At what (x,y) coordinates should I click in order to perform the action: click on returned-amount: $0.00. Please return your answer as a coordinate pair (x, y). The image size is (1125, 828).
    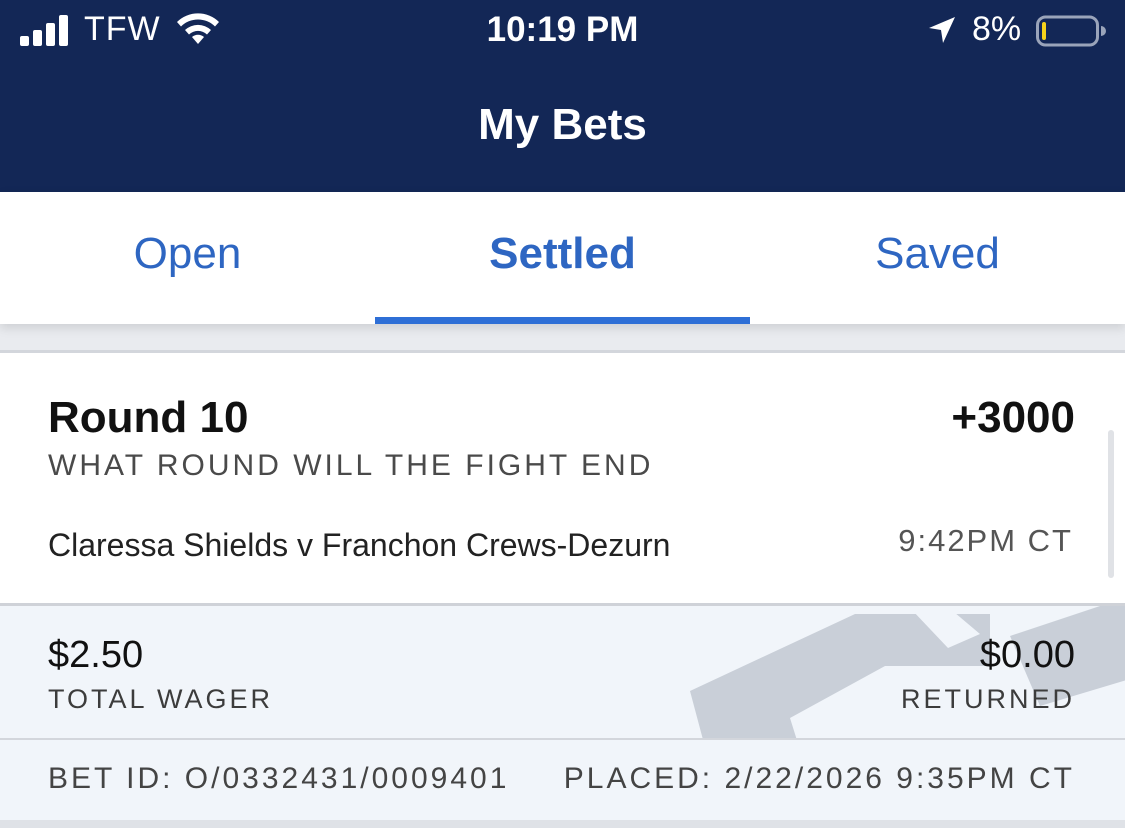
    Looking at the image, I should click on (1027, 655).